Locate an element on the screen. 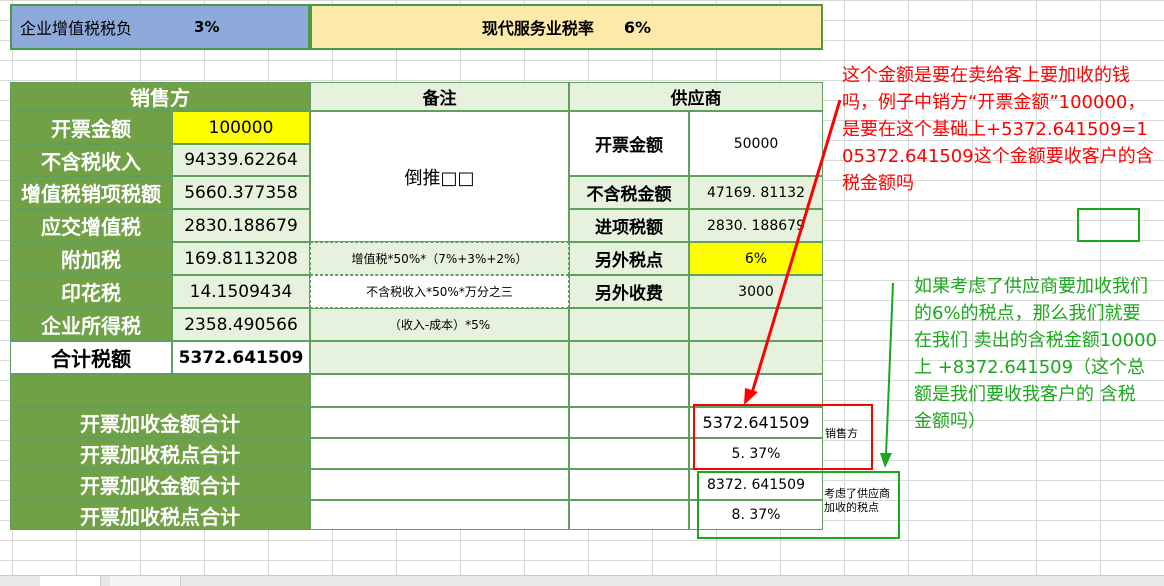 The height and width of the screenshot is (586, 1164). summary-row-2-label: 开票加收税点合计 is located at coordinates (160, 453).